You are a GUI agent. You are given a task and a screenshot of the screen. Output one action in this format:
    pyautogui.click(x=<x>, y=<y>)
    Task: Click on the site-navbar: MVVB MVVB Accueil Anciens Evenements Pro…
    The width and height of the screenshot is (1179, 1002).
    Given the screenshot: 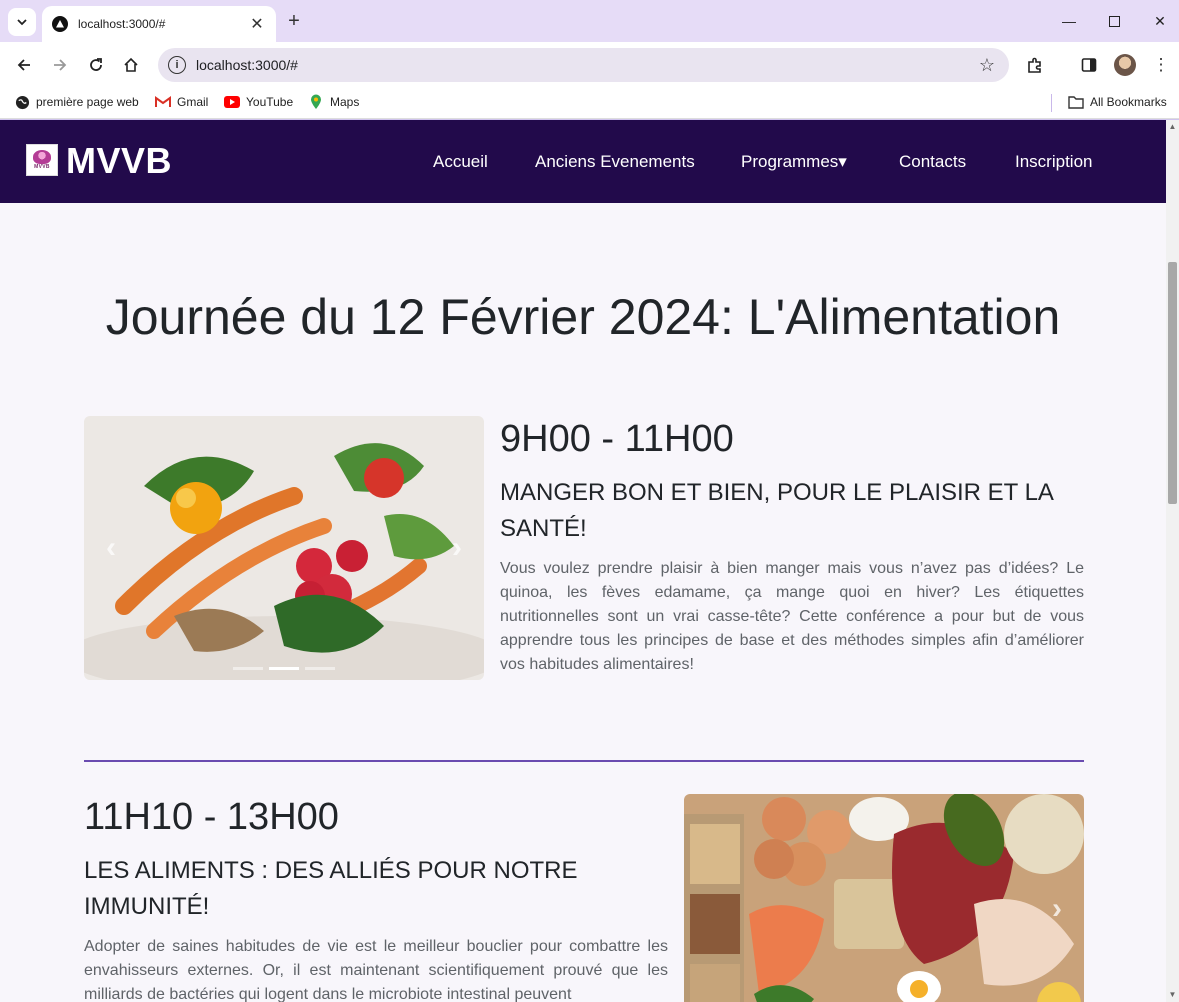 What is the action you would take?
    pyautogui.click(x=583, y=161)
    